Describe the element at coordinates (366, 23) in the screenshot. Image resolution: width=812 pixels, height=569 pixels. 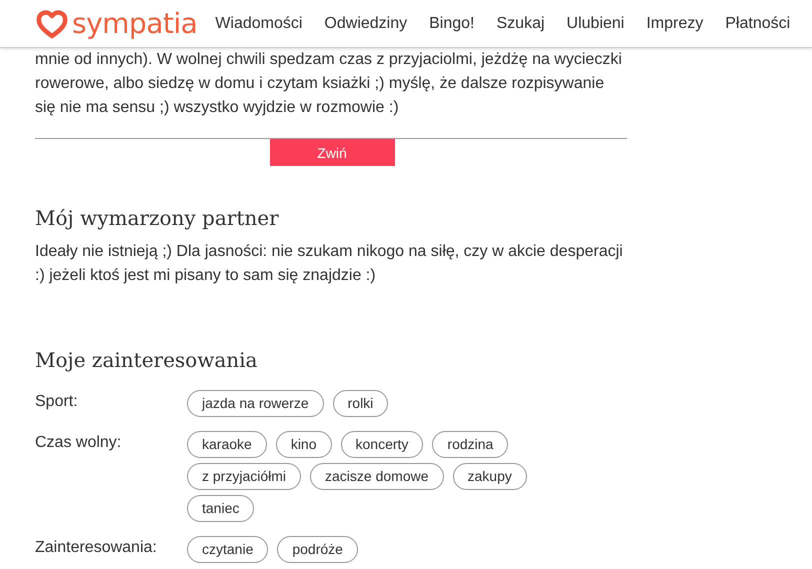
I see `nav-link: Odwiedziny` at that location.